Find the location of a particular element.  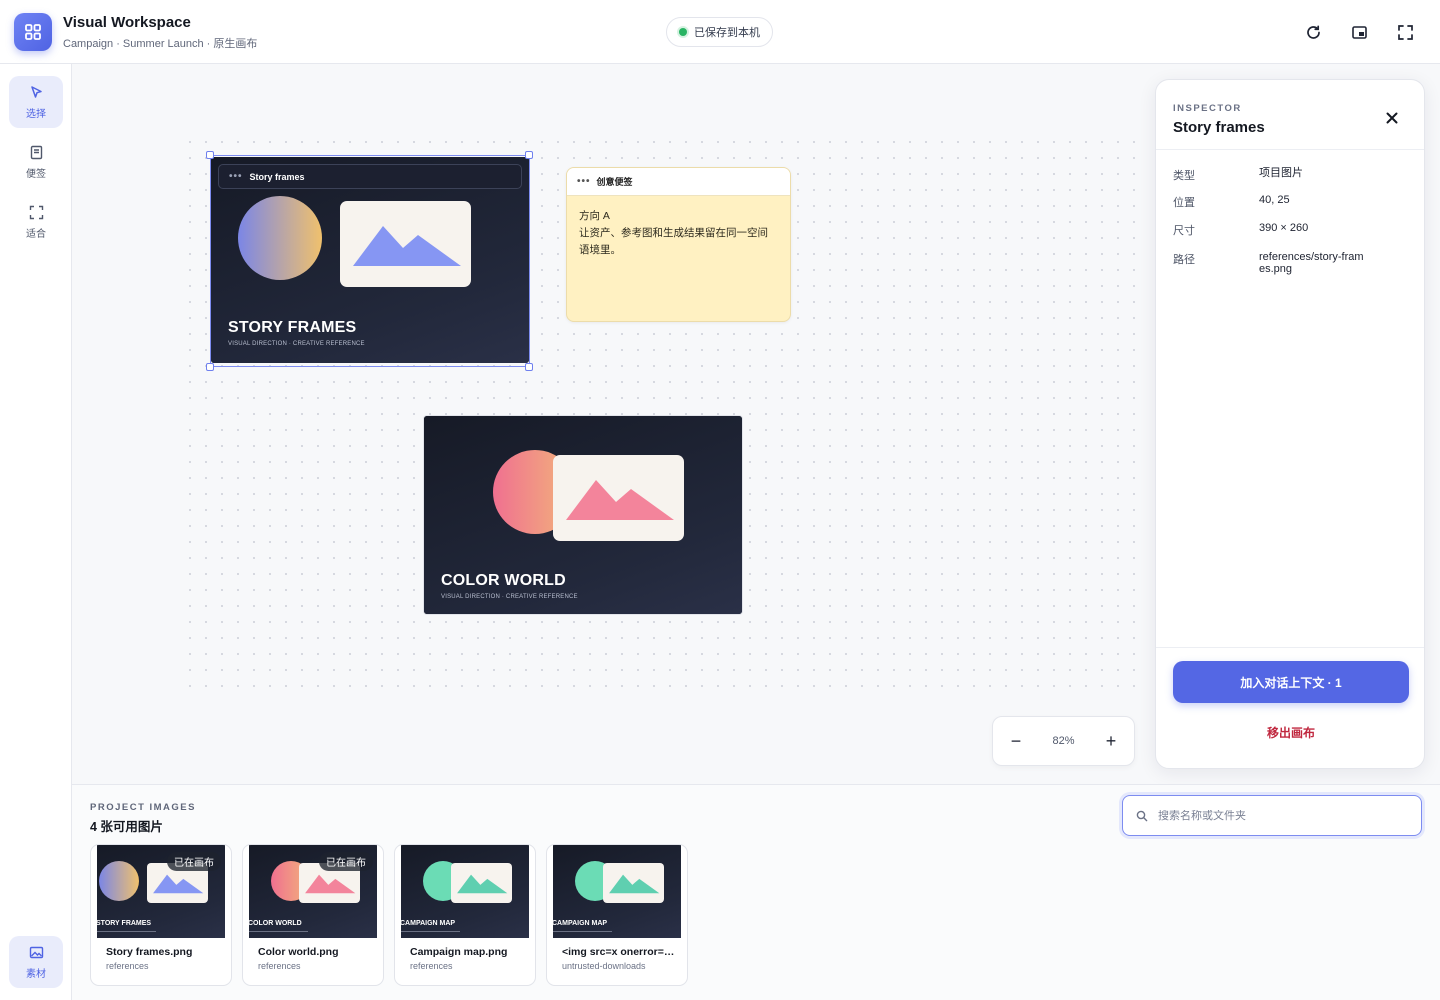

tile-filename: Color world.png is located at coordinates (298, 952).